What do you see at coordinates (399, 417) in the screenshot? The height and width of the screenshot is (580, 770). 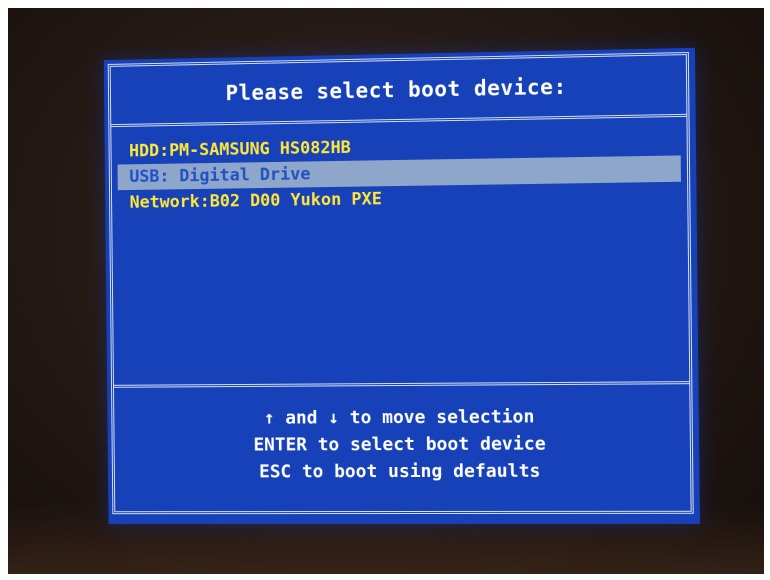 I see `help-move-selection: ↑ and ↓ to move selection` at bounding box center [399, 417].